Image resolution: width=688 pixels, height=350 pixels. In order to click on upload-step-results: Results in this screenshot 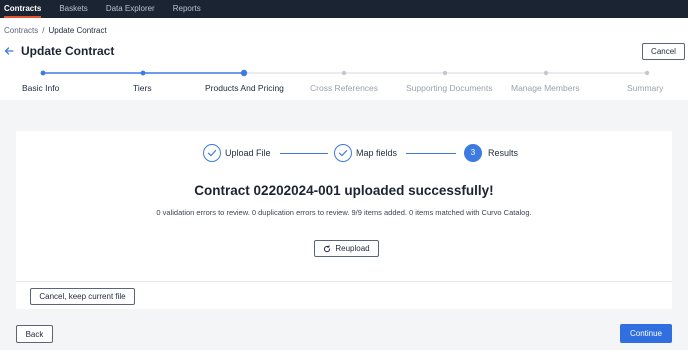, I will do `click(503, 153)`.